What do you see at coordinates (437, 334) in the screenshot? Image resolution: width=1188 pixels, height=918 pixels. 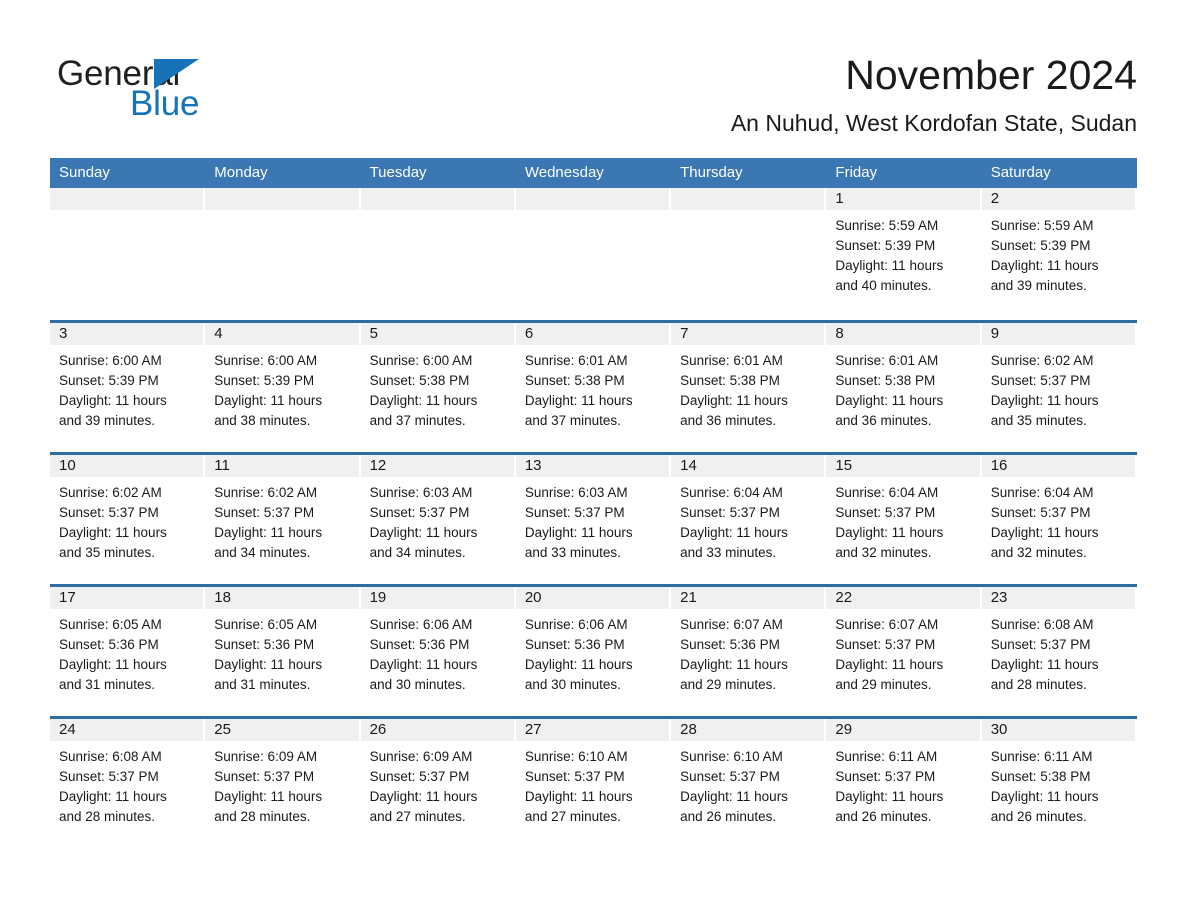 I see `day-number-band: 5` at bounding box center [437, 334].